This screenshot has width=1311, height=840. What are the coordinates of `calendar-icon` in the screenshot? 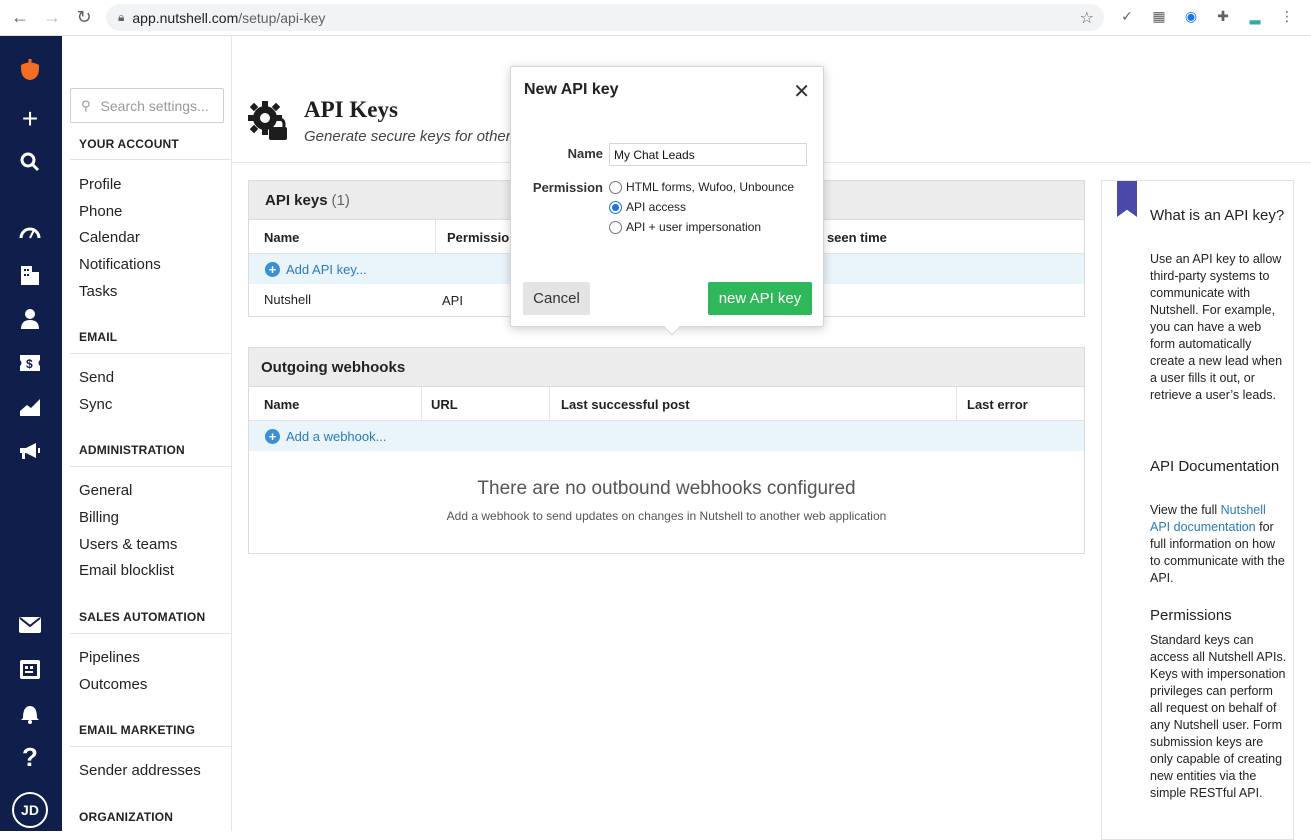 It's located at (30, 669).